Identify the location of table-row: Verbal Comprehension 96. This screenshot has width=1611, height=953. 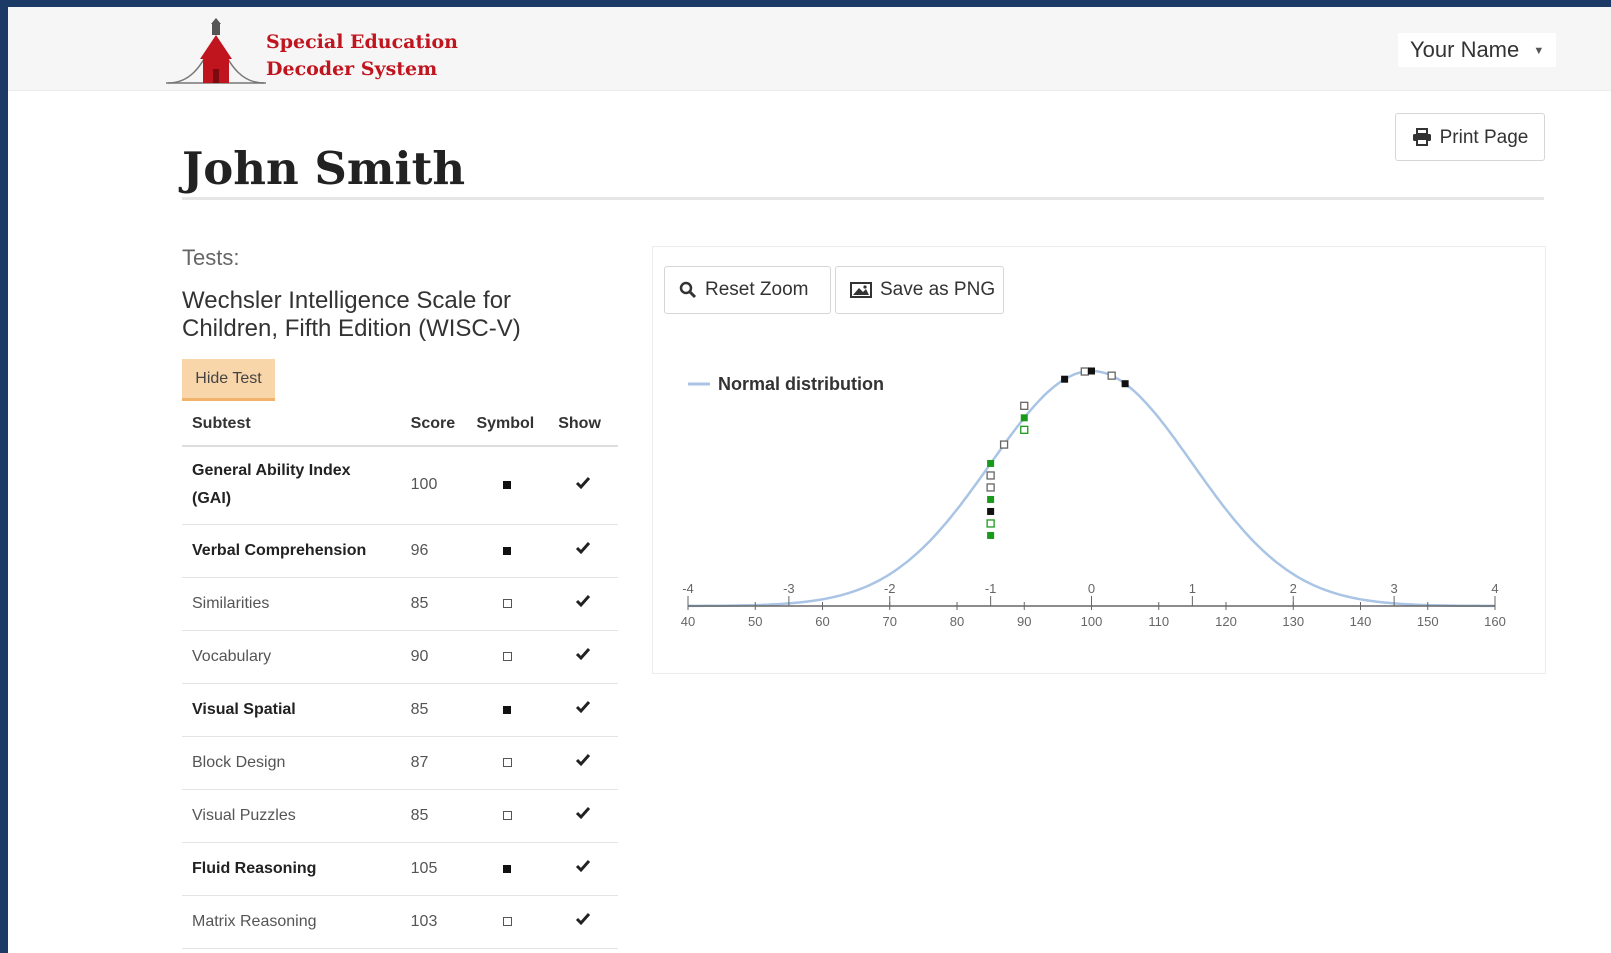
(400, 551).